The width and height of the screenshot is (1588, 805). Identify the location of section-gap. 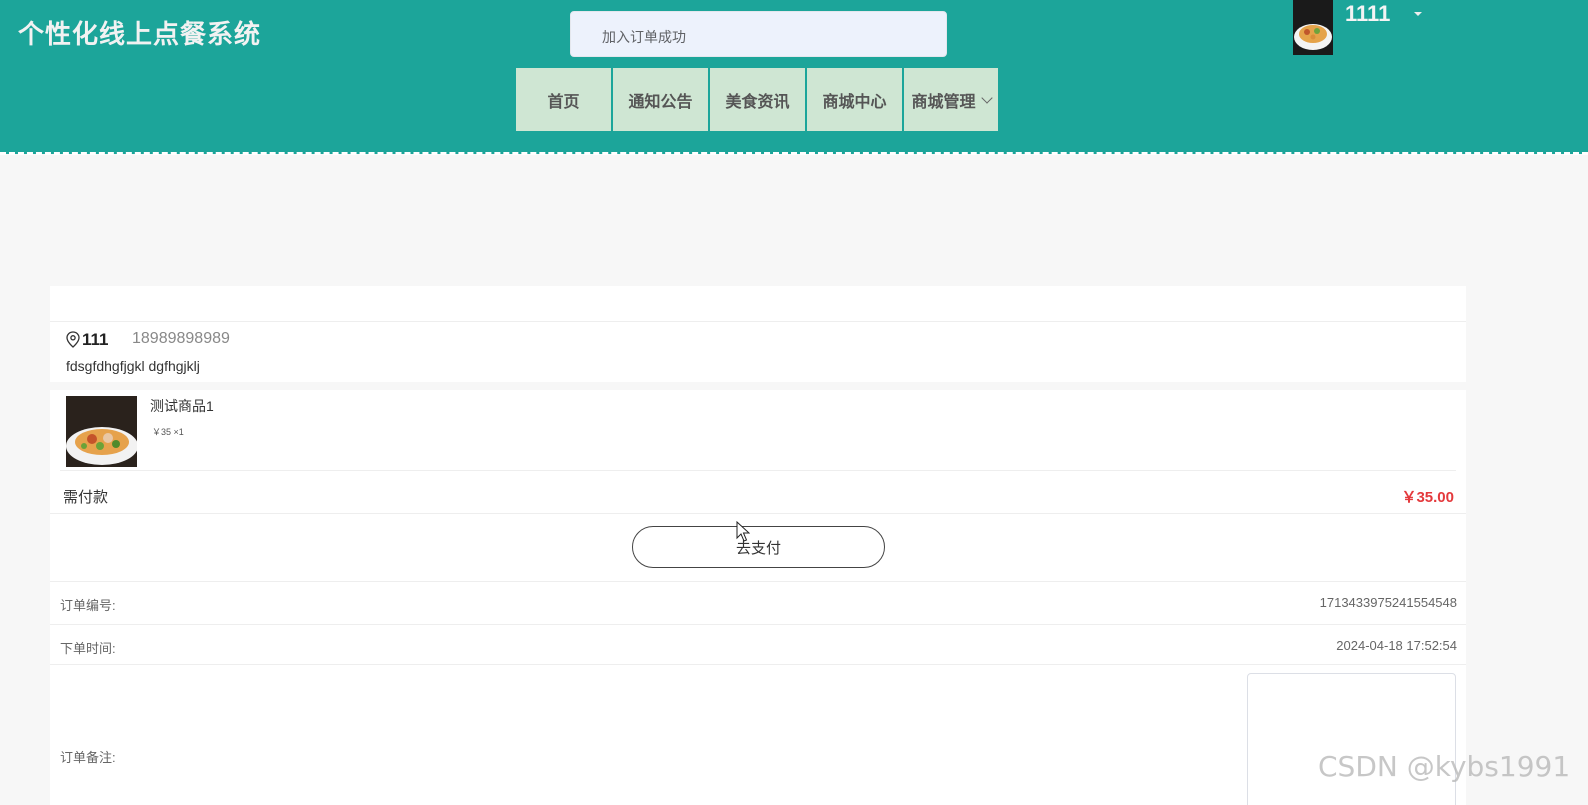
(758, 386).